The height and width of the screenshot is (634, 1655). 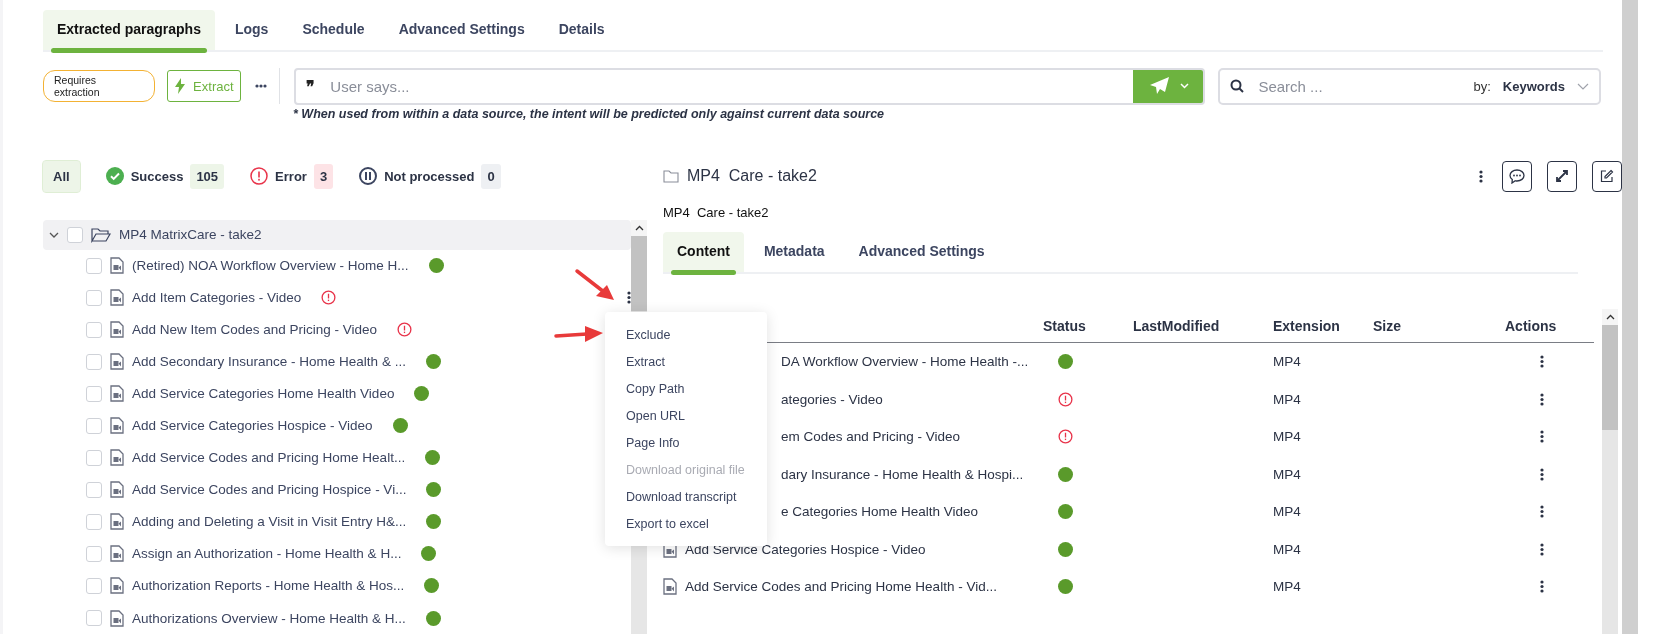 I want to click on search-icon, so click(x=1237, y=86).